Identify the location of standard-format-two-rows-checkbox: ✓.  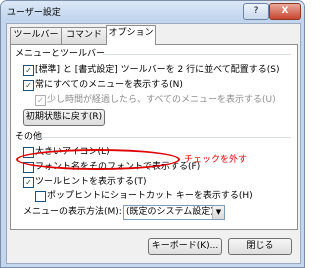
(28, 70).